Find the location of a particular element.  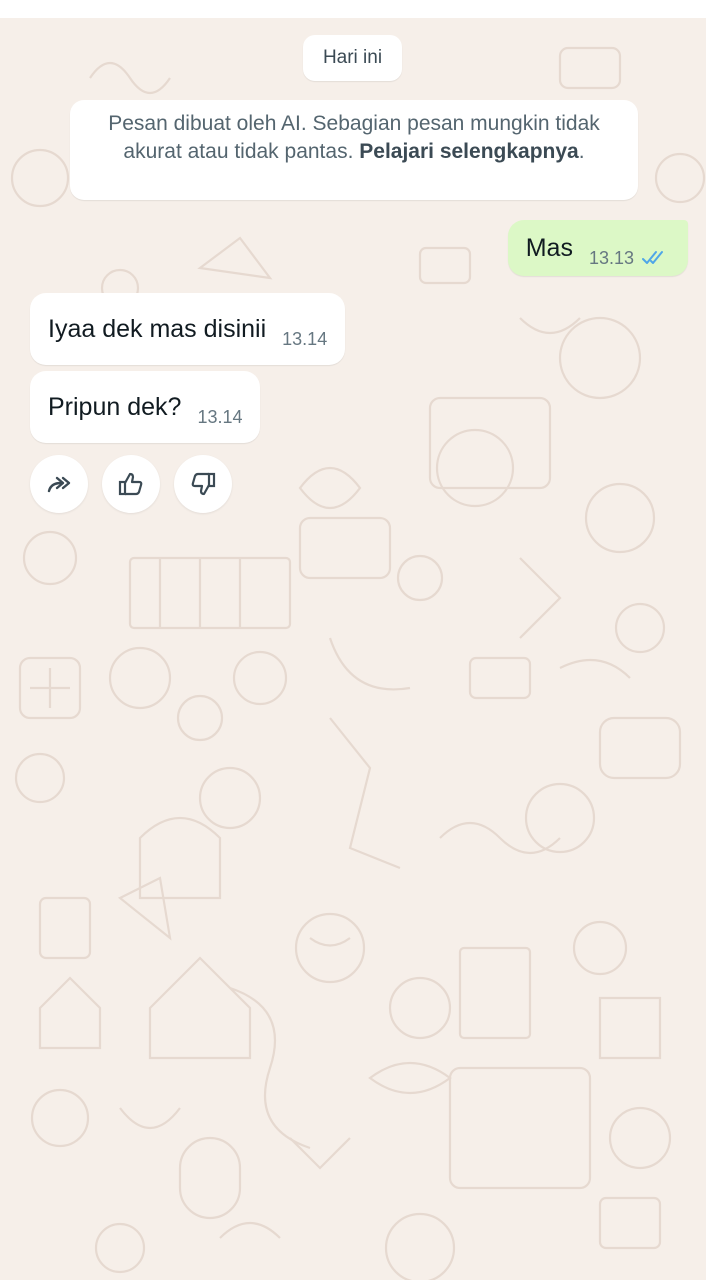

message-text: Iyaa dek mas disinii is located at coordinates (157, 328).